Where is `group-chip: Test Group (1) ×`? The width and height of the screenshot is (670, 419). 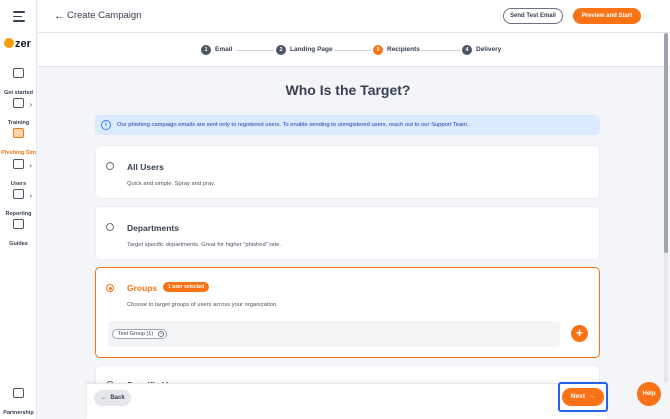
group-chip: Test Group (1) × is located at coordinates (140, 334).